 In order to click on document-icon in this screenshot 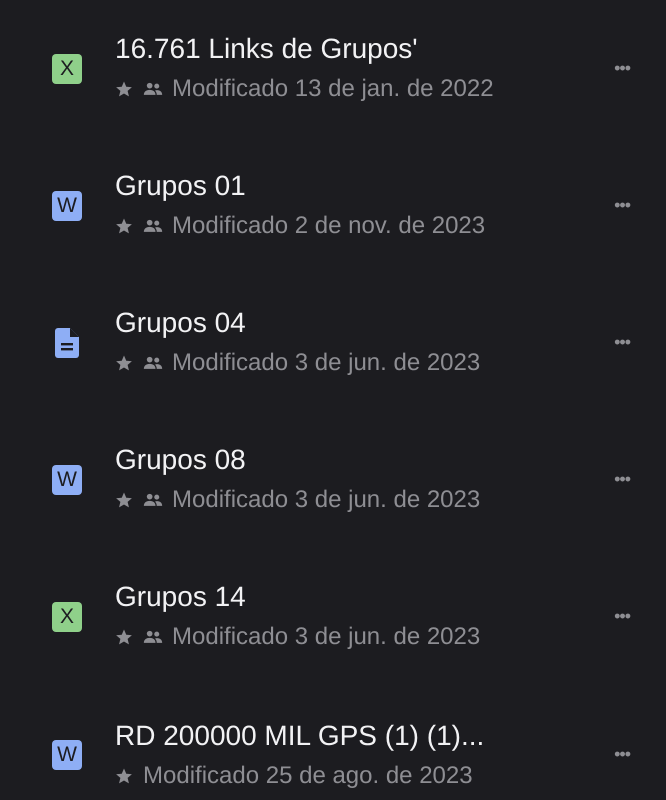, I will do `click(67, 343)`.